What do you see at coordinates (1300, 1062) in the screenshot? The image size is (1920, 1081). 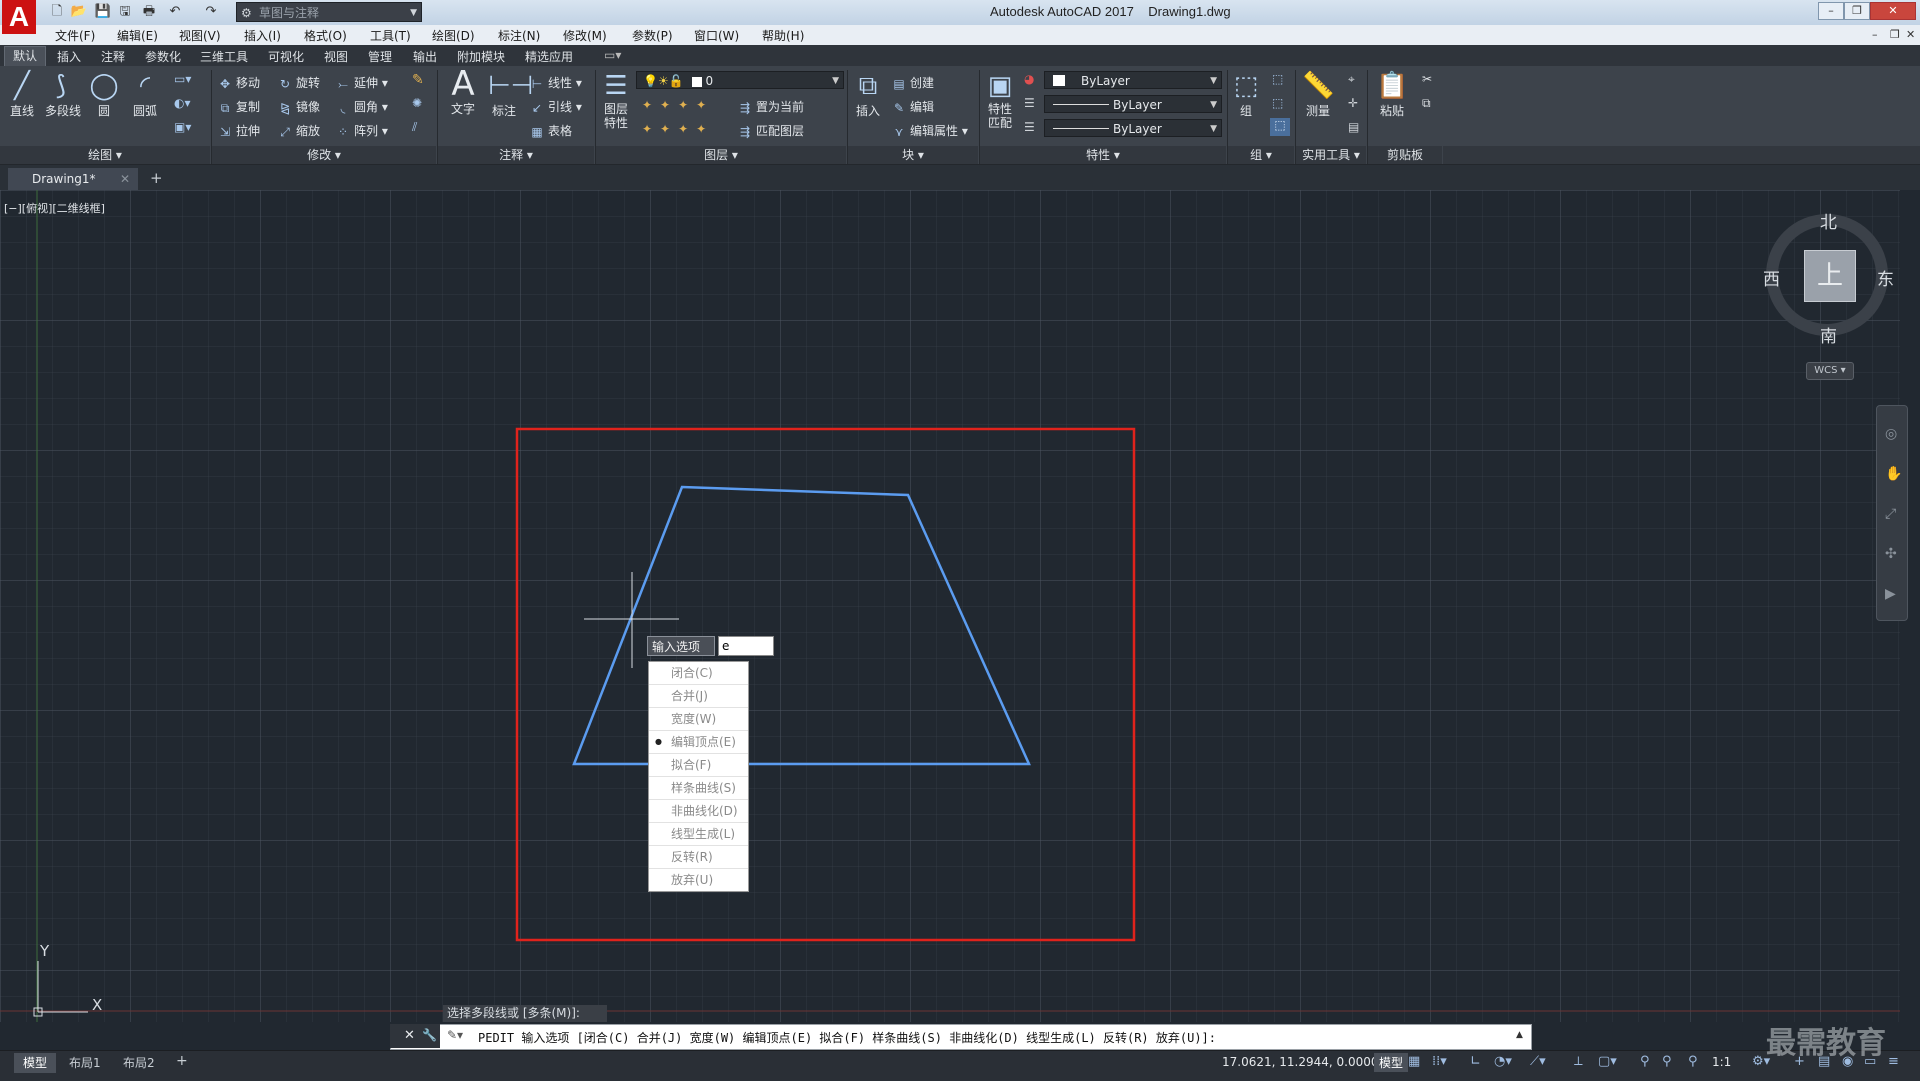 I see `cursor-coordinates: 17.0621, 11.2944, 0.0000` at bounding box center [1300, 1062].